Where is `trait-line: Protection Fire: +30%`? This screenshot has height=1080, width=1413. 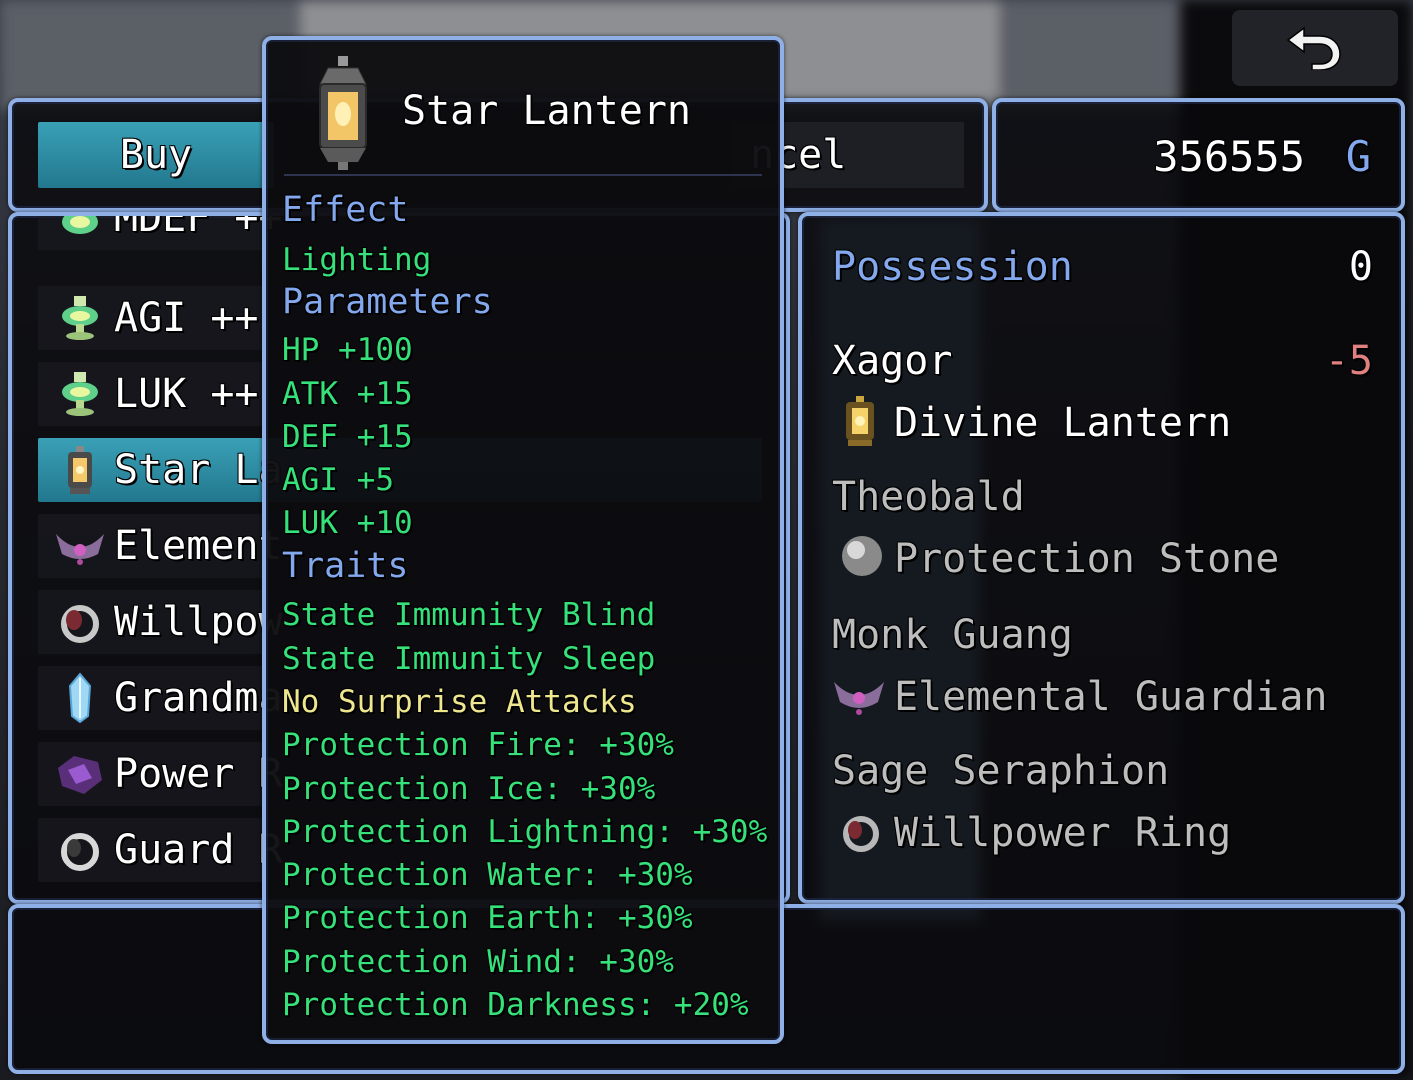
trait-line: Protection Fire: +30% is located at coordinates (478, 745).